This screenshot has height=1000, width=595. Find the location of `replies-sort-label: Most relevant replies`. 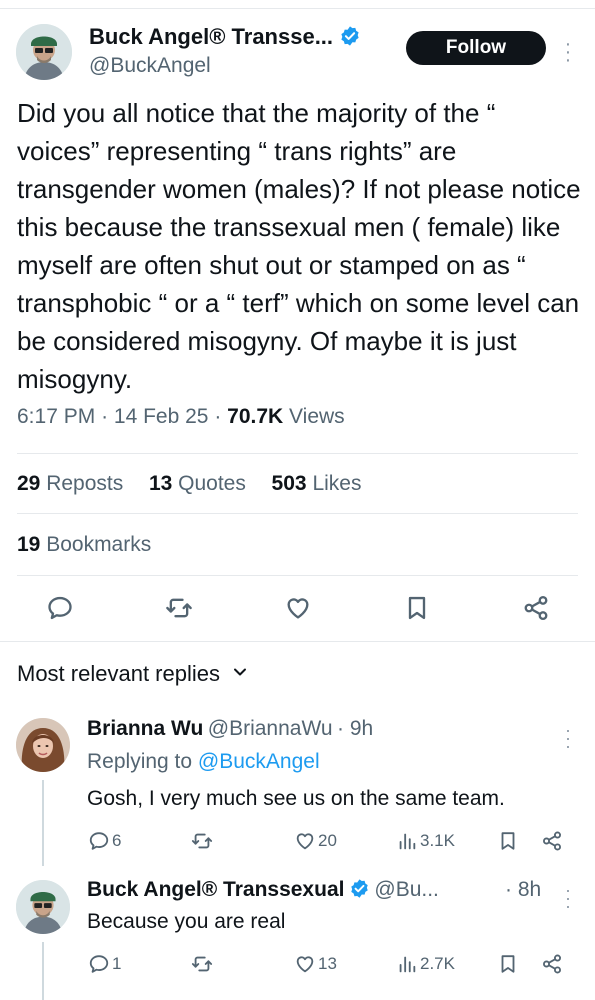

replies-sort-label: Most relevant replies is located at coordinates (118, 673).